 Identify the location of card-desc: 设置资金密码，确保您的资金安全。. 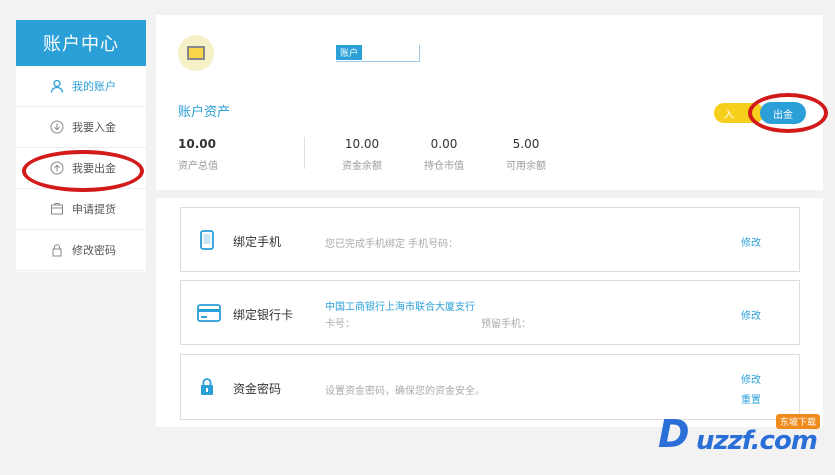
(405, 391).